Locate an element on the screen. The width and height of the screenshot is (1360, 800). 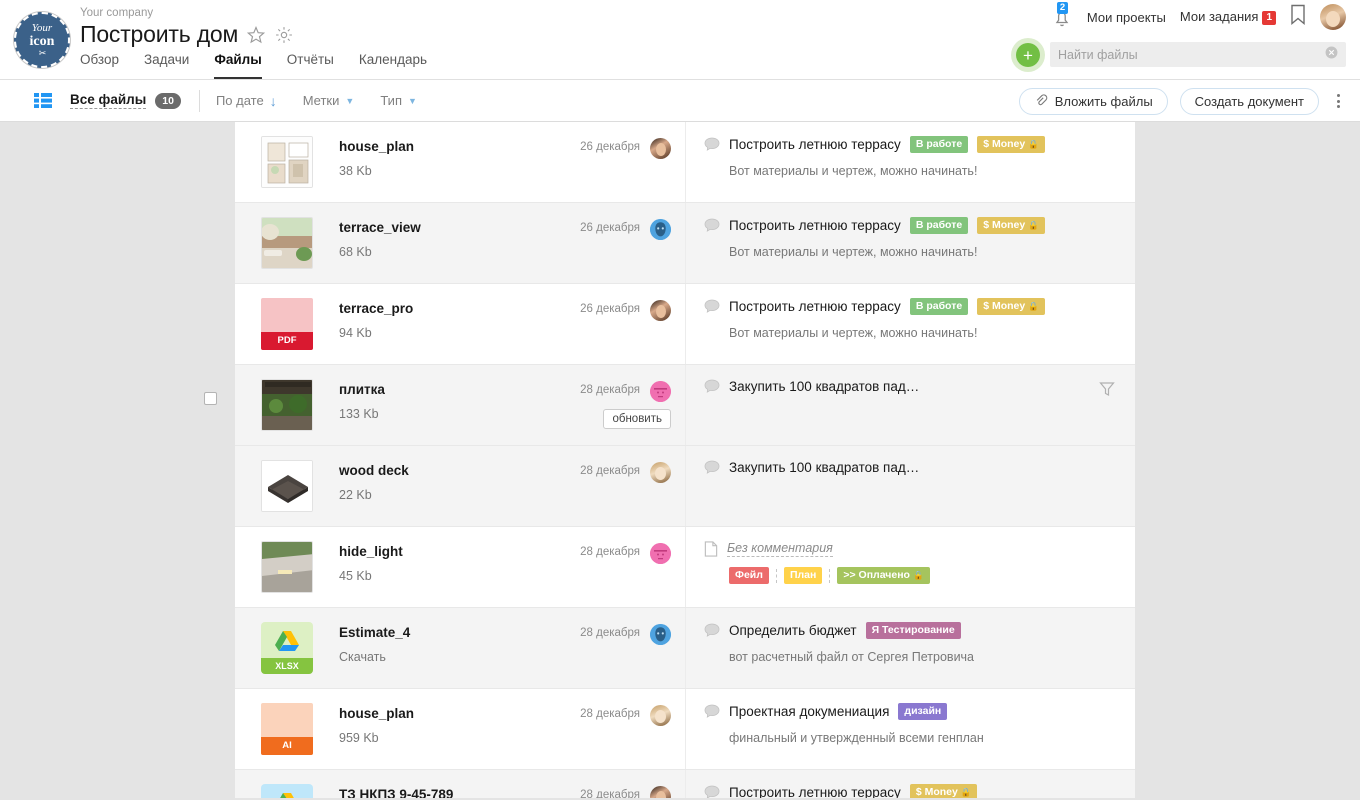
user-avatar is located at coordinates (1333, 17).